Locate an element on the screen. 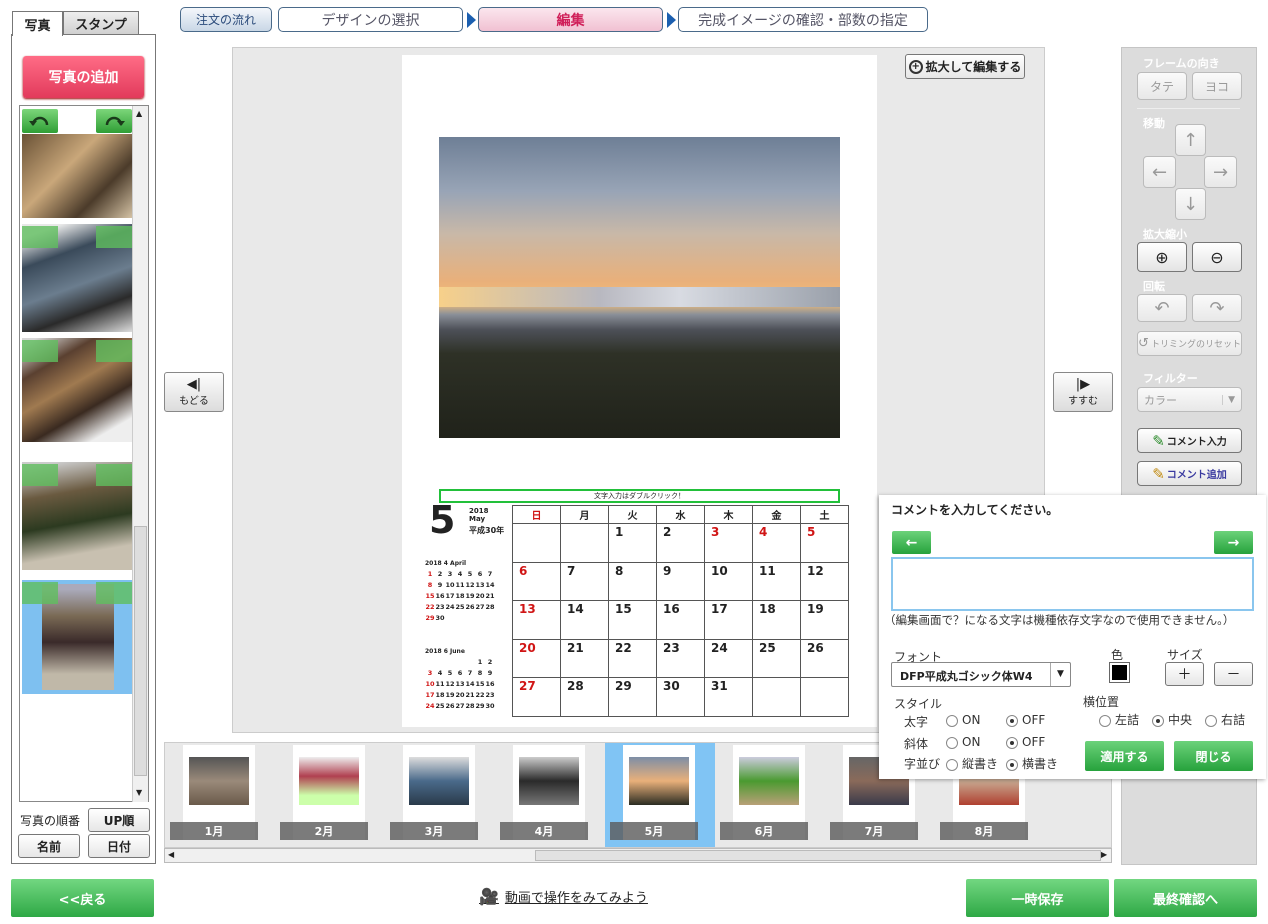  scroll-up-icon: ▲ is located at coordinates (139, 113).